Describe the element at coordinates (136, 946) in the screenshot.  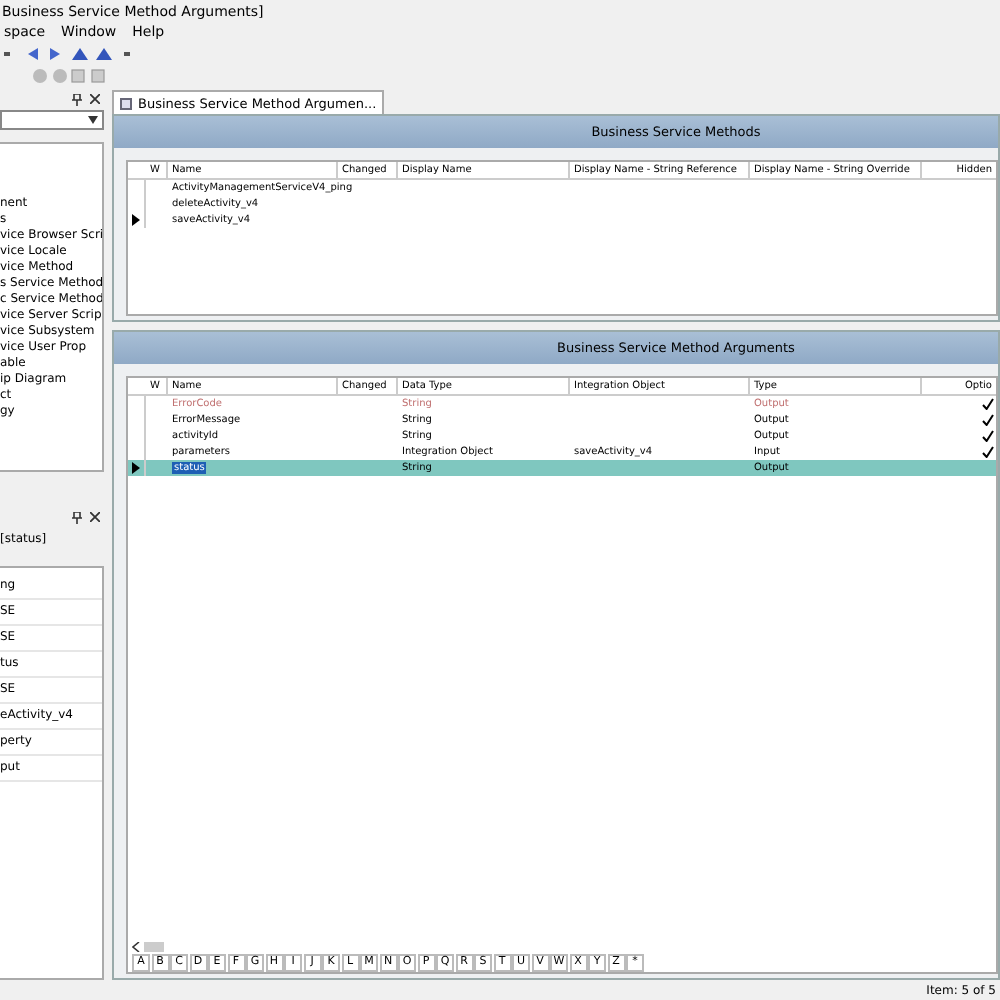
I see `scroll-left-icon` at that location.